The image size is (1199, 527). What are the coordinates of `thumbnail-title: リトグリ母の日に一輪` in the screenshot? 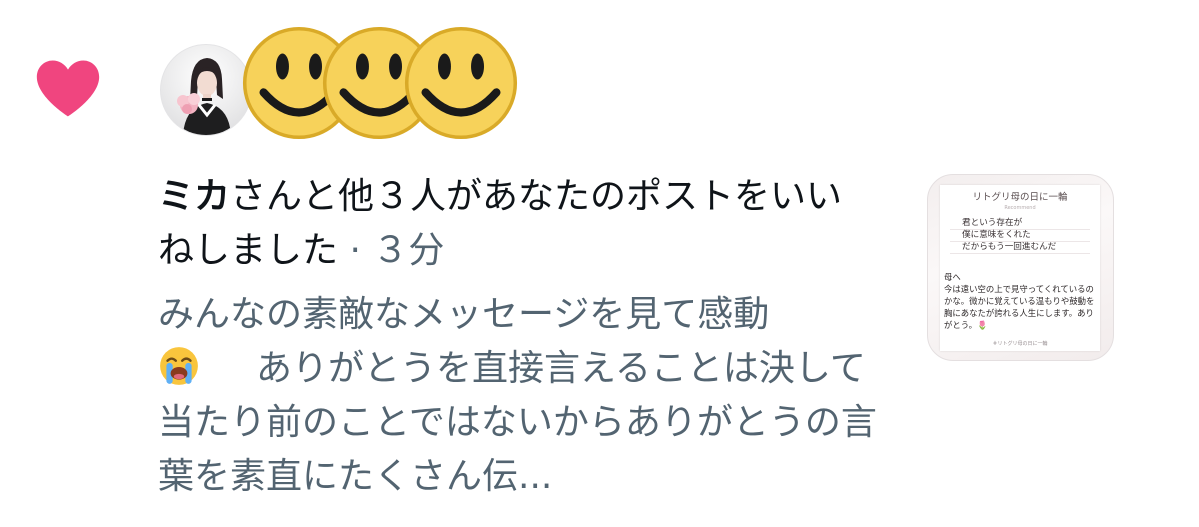 It's located at (1020, 197).